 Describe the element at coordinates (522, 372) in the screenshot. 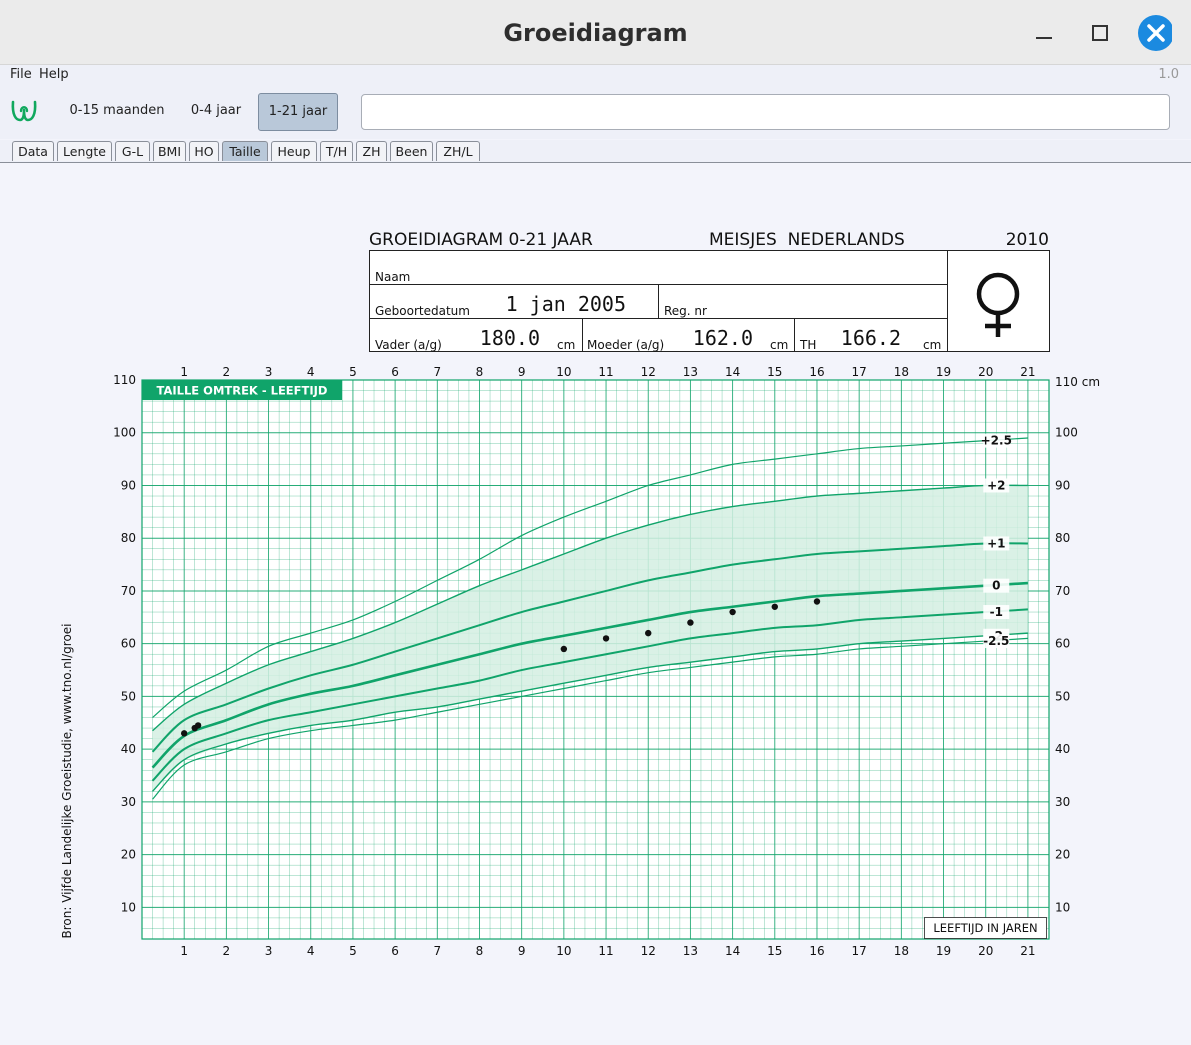

I see `x-tick-label-top: 9` at that location.